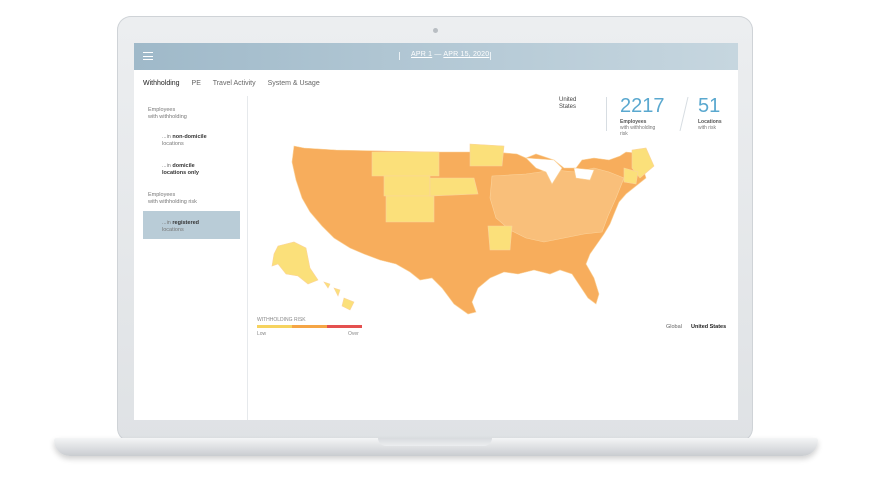 The height and width of the screenshot is (500, 870). I want to click on sidebar-domicile: ...in domicile locations only, so click(180, 170).